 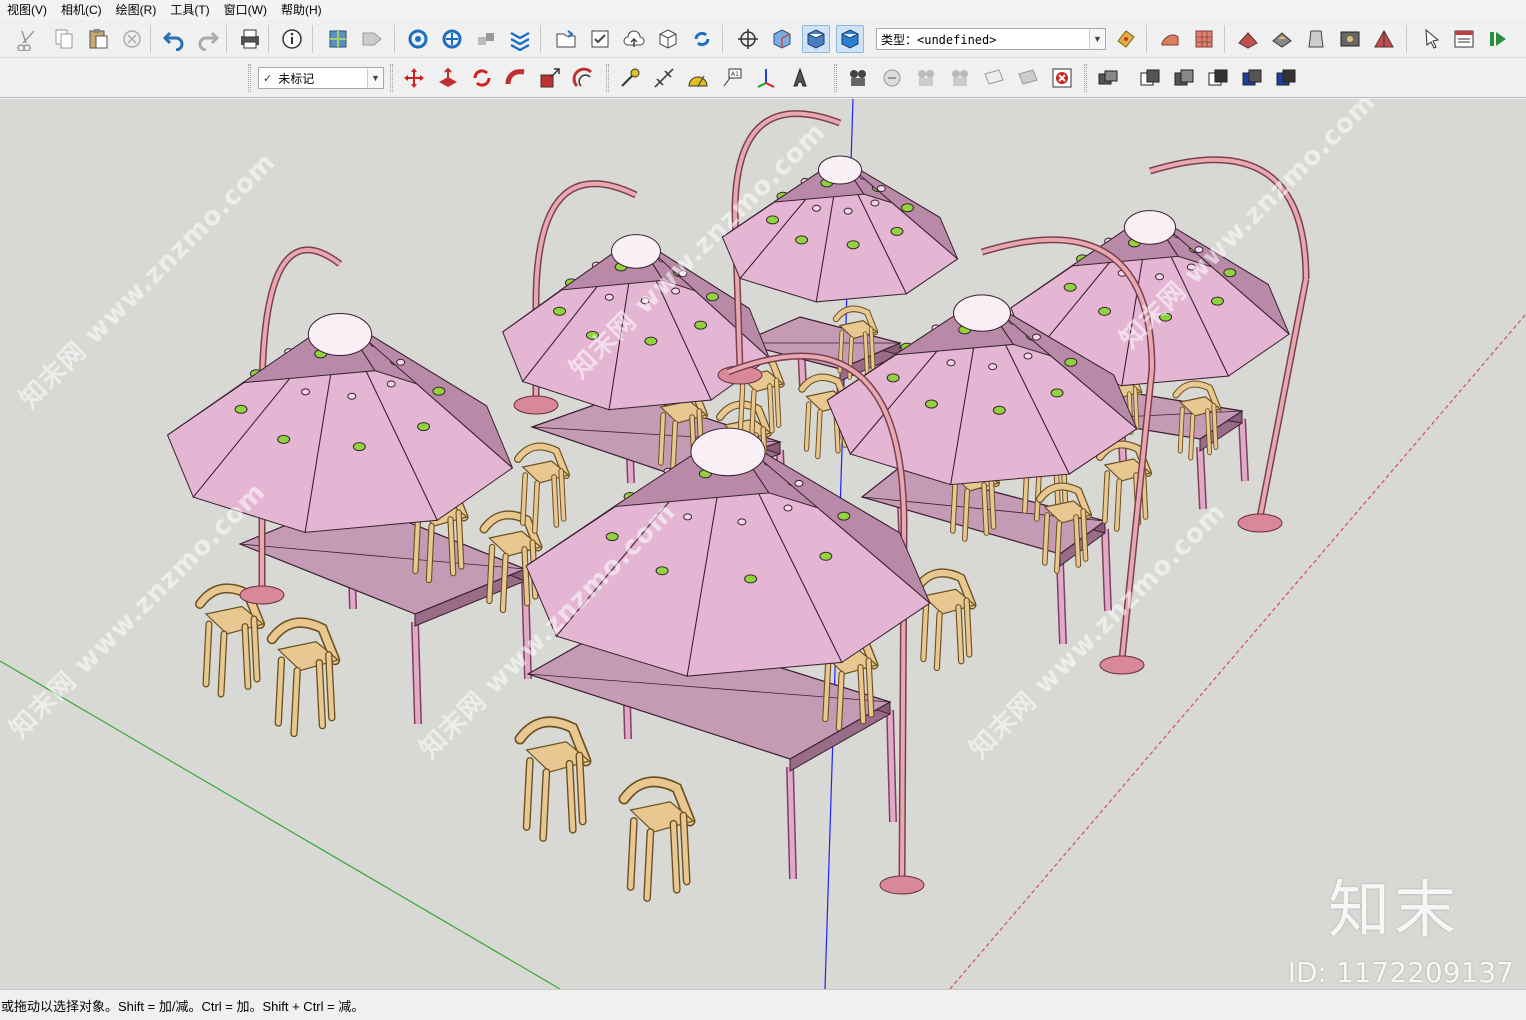 I want to click on paint-tag-icon, so click(x=1126, y=39).